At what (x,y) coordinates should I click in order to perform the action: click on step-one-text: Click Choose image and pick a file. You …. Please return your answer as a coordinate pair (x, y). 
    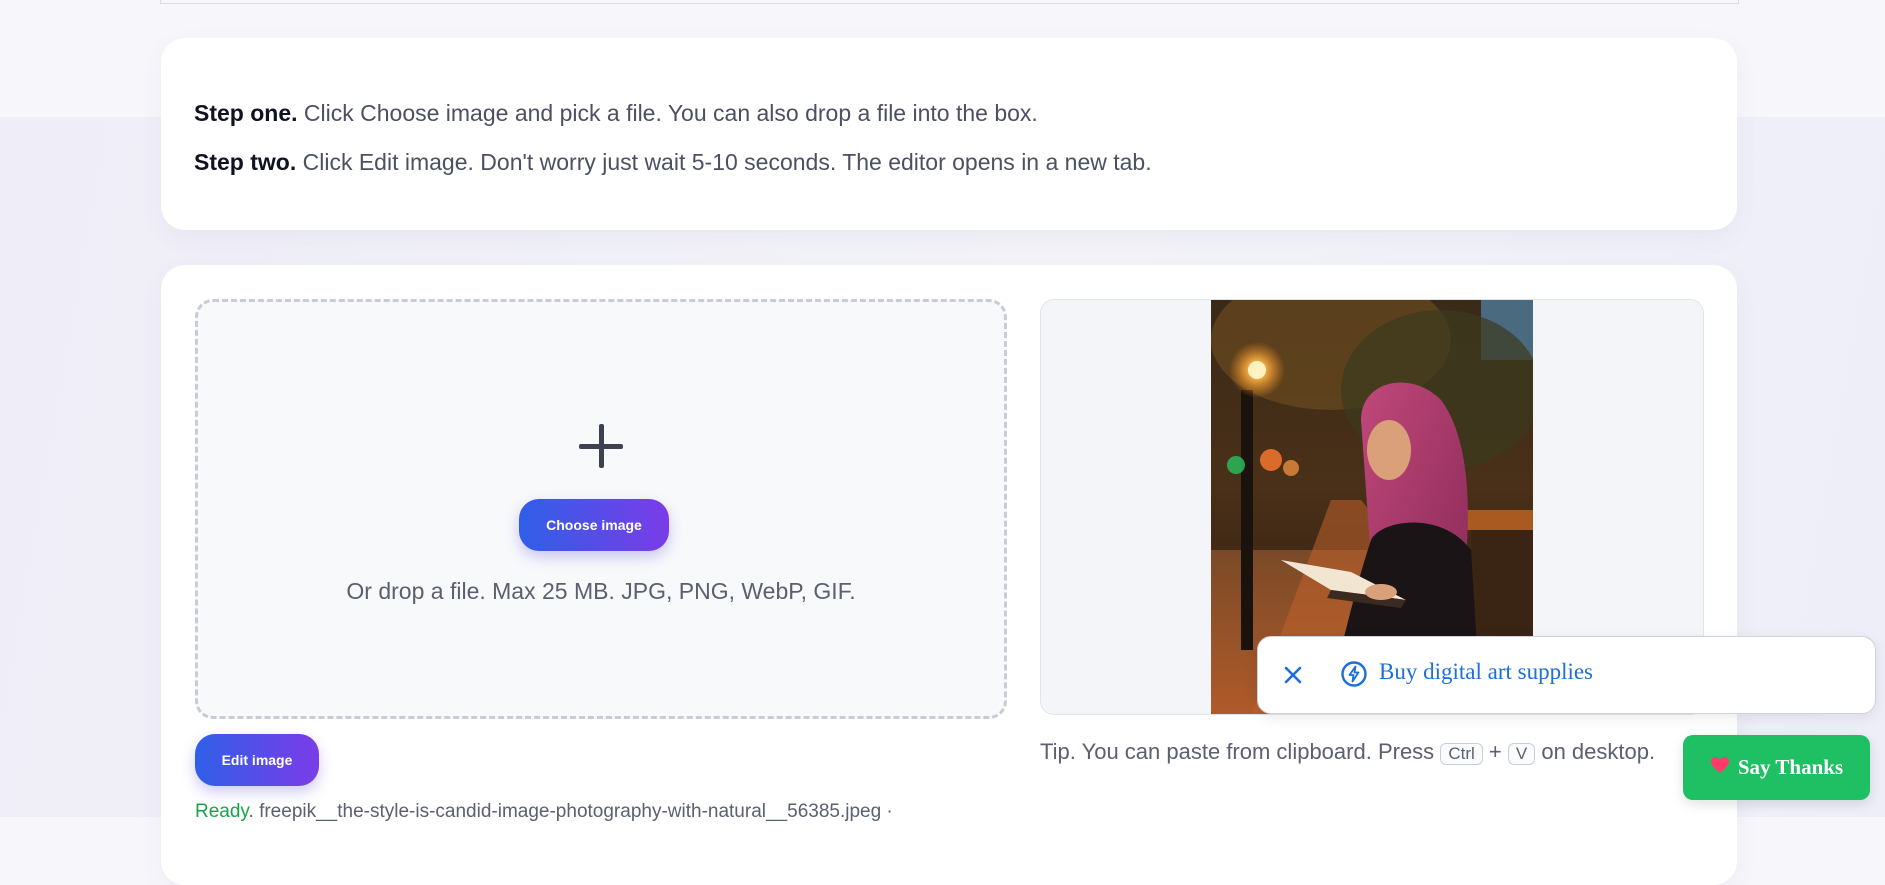
    Looking at the image, I should click on (670, 113).